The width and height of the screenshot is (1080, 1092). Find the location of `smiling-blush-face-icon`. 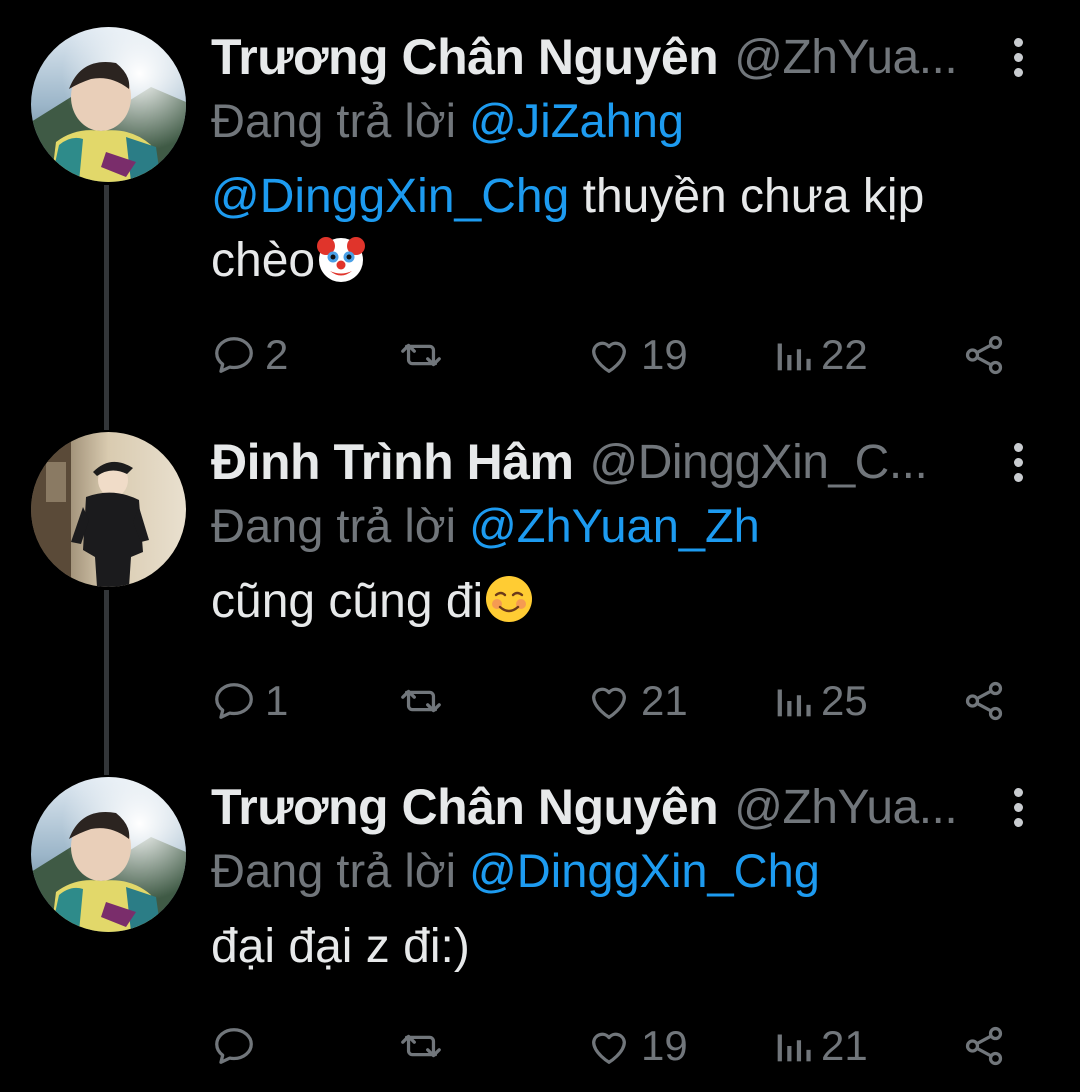

smiling-blush-face-icon is located at coordinates (509, 599).